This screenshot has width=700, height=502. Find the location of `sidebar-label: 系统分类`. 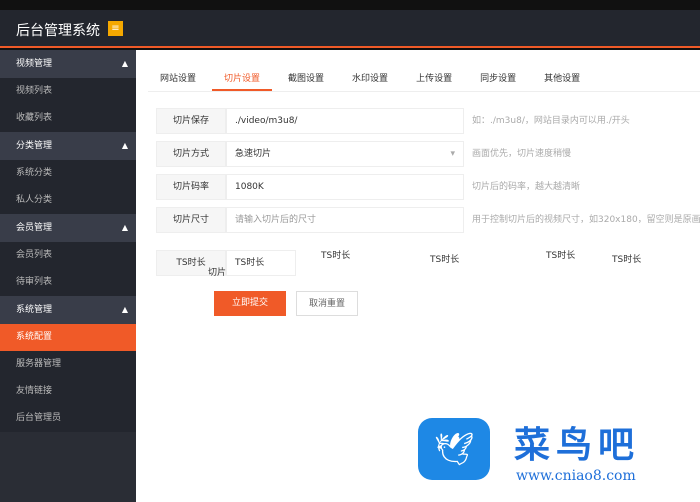

sidebar-label: 系统分类 is located at coordinates (34, 173).